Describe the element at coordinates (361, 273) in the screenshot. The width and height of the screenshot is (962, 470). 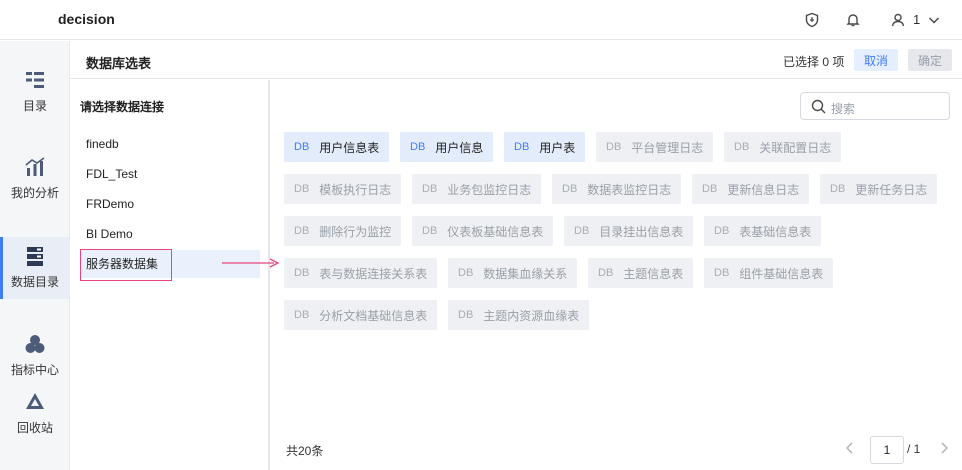
I see `table-tag: DB 表与数据连接关系表` at that location.